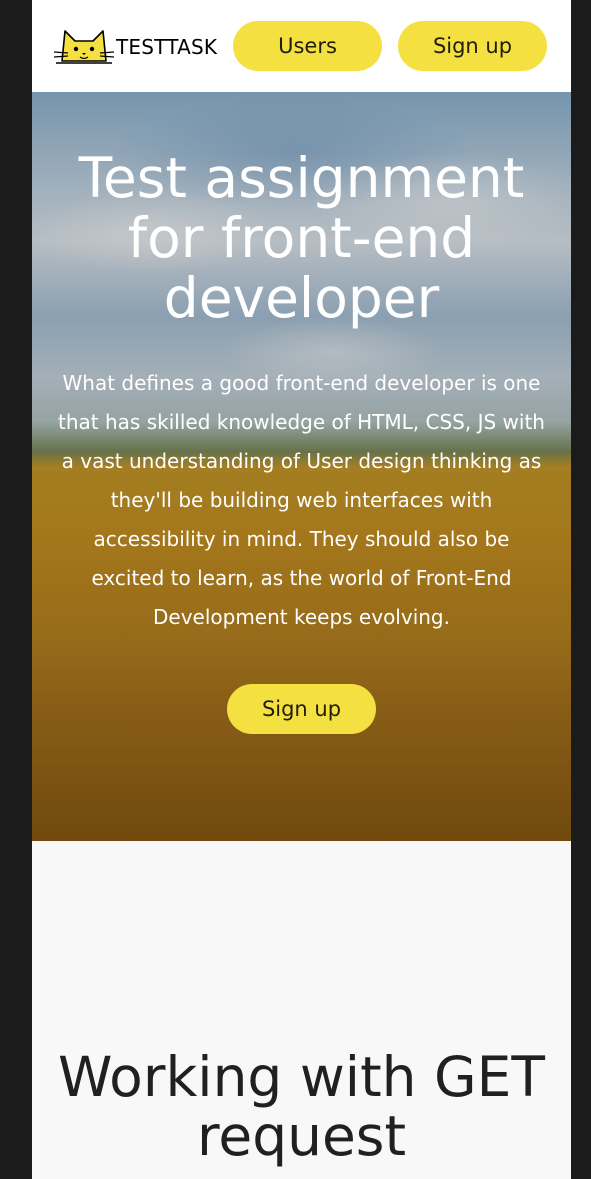  Describe the element at coordinates (307, 46) in the screenshot. I see `users-button: Users` at that location.